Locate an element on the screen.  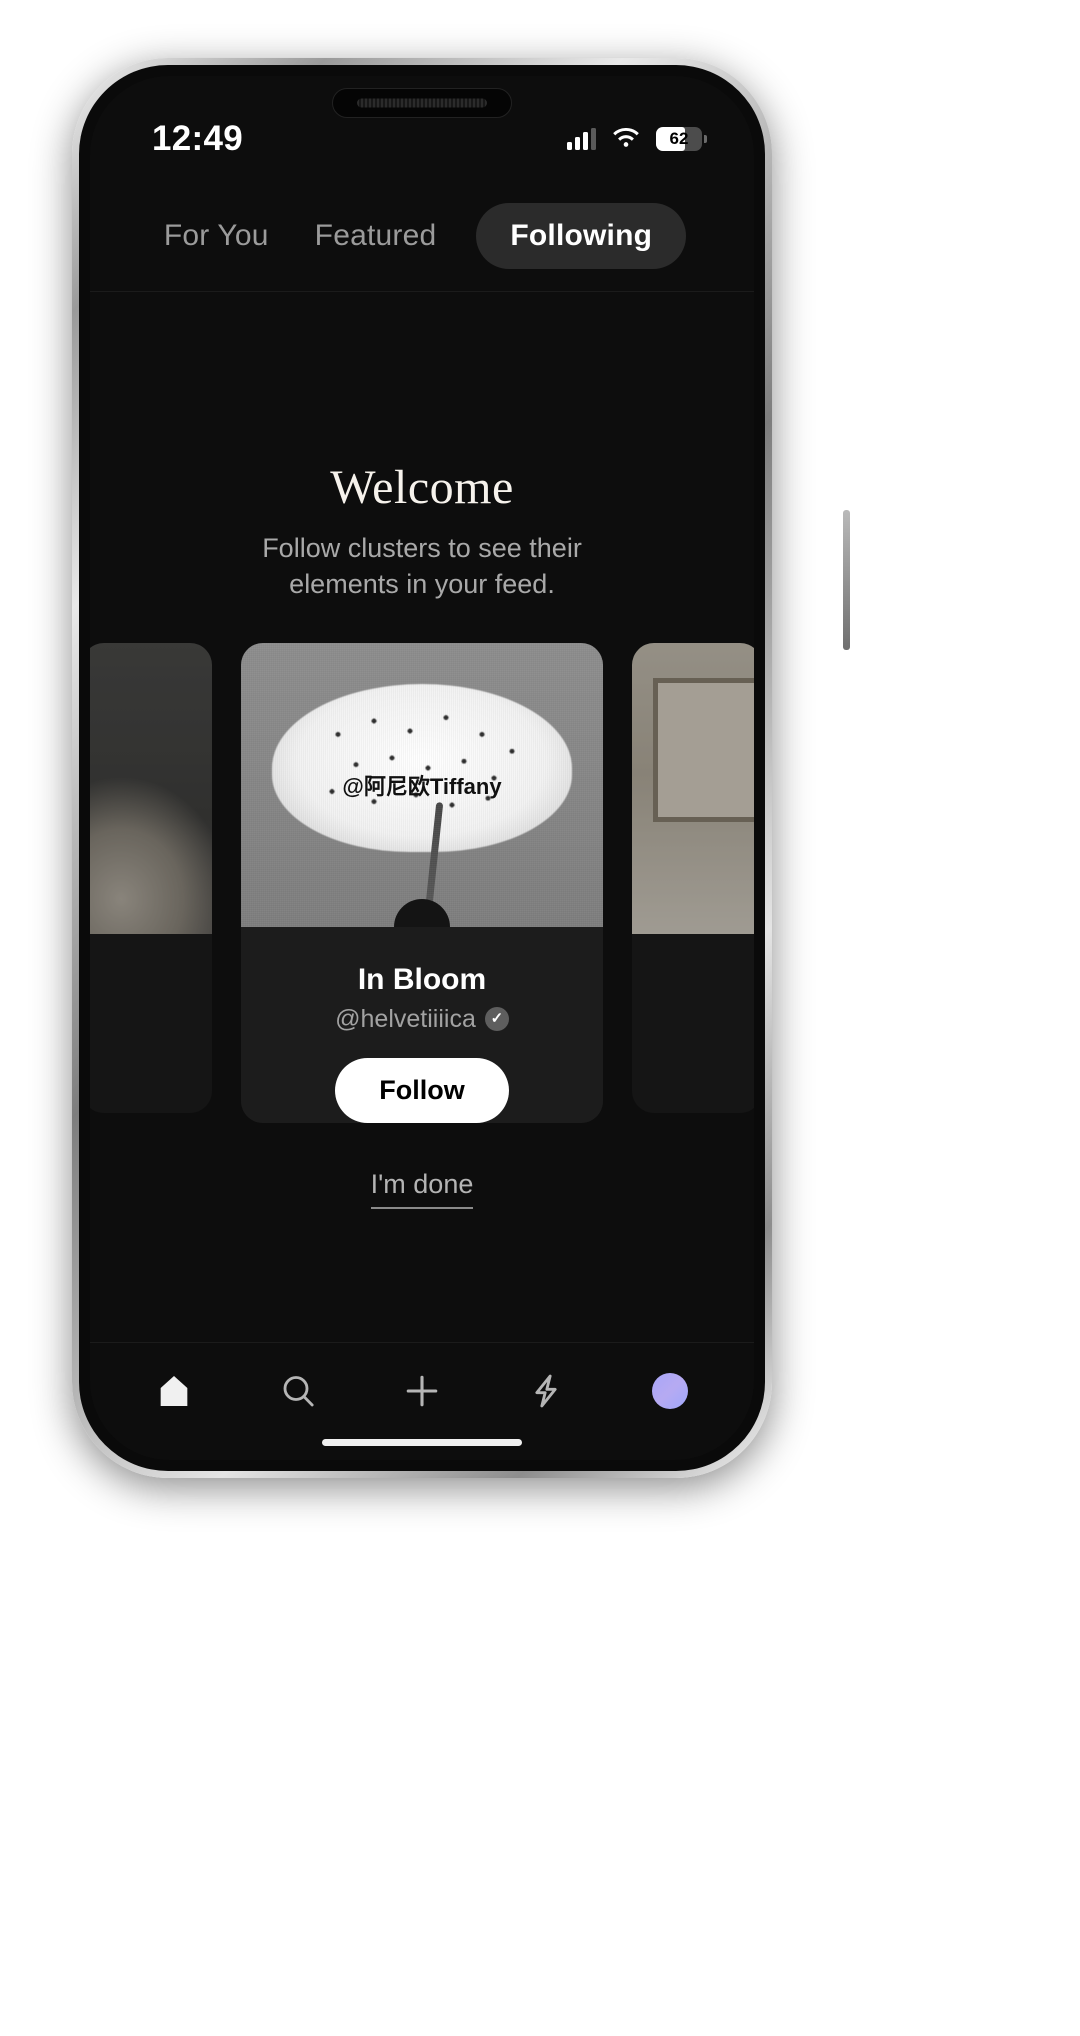
search-icon is located at coordinates (298, 1390).